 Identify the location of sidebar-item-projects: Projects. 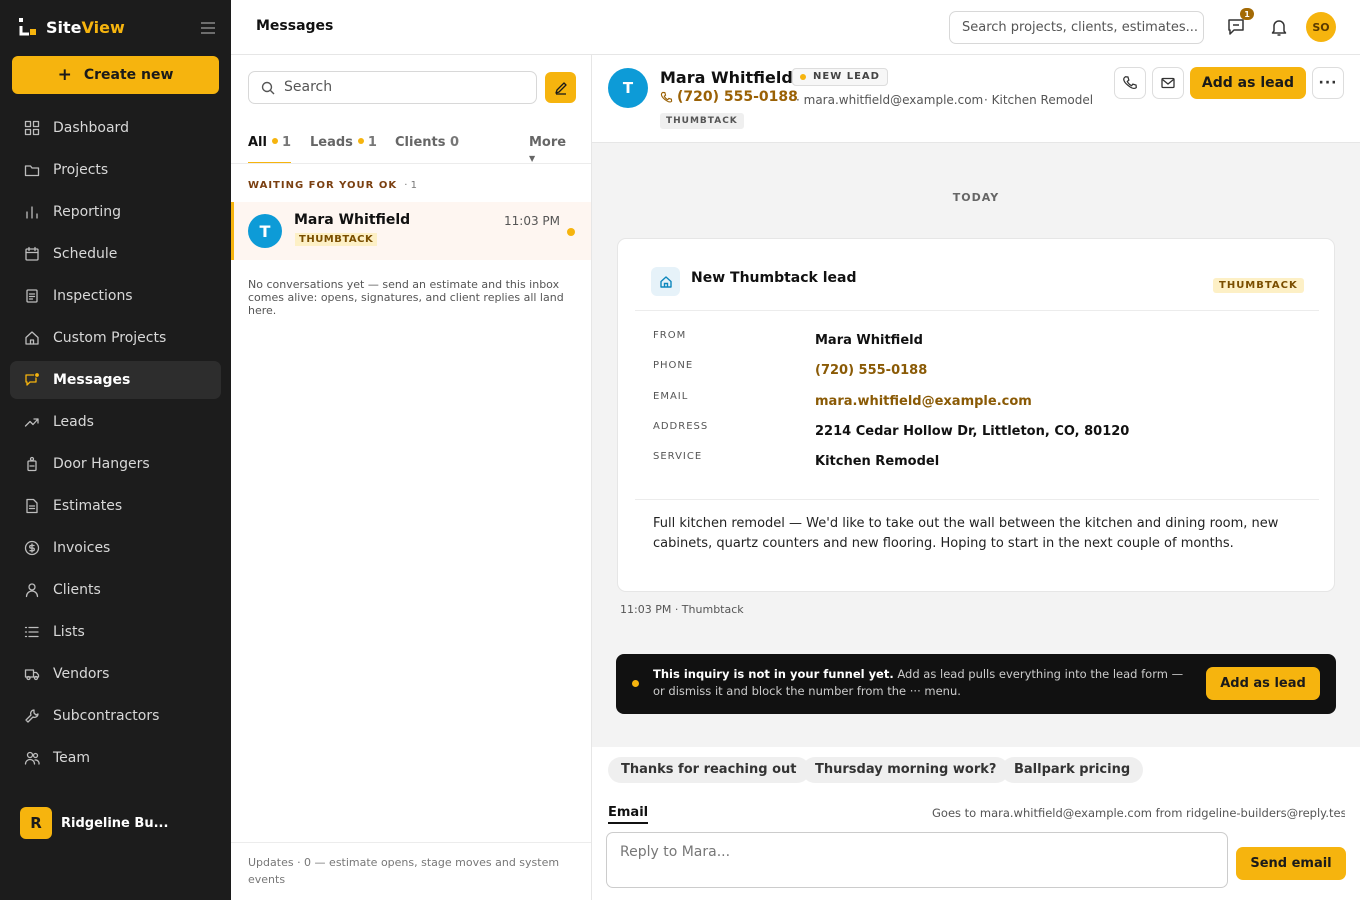
(115, 170).